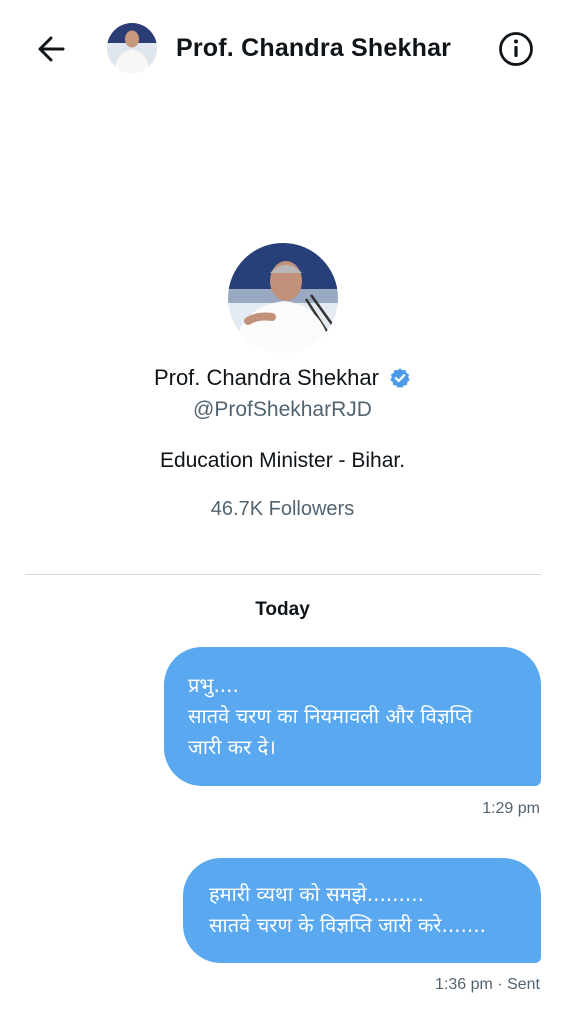 The width and height of the screenshot is (565, 1024). Describe the element at coordinates (314, 48) in the screenshot. I see `header-title: Prof. Chandra Shekhar` at that location.